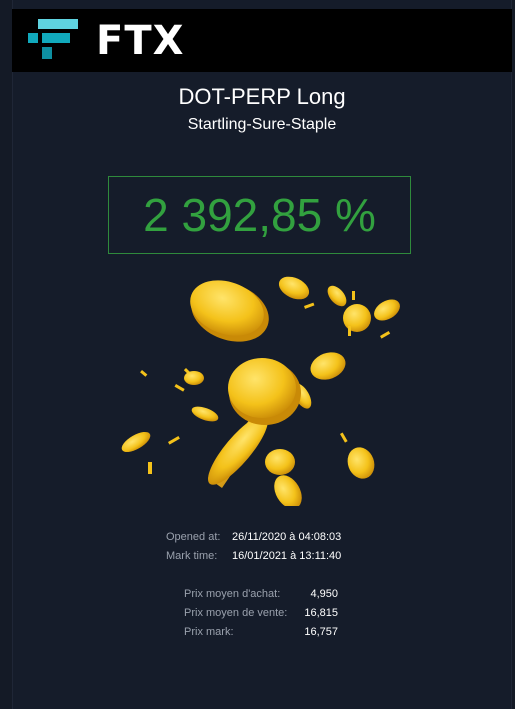 The width and height of the screenshot is (515, 709). Describe the element at coordinates (236, 613) in the screenshot. I see `avg-sell-price-label: Prix moyen de vente:` at that location.